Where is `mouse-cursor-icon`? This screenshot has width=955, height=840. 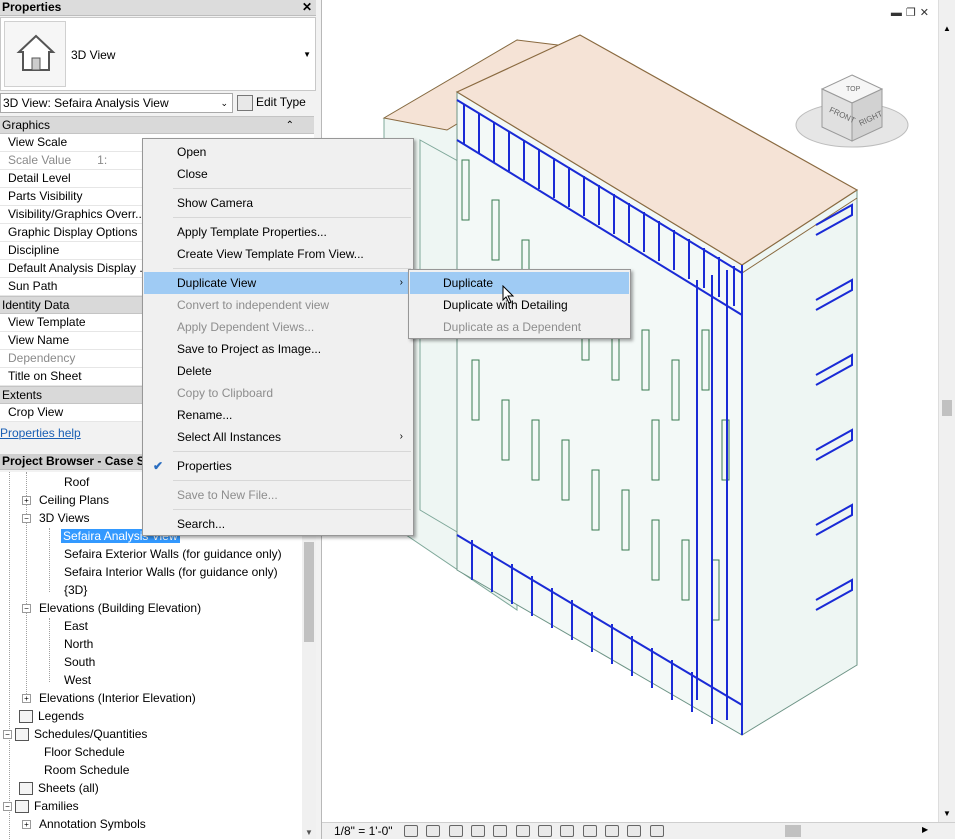 mouse-cursor-icon is located at coordinates (508, 294).